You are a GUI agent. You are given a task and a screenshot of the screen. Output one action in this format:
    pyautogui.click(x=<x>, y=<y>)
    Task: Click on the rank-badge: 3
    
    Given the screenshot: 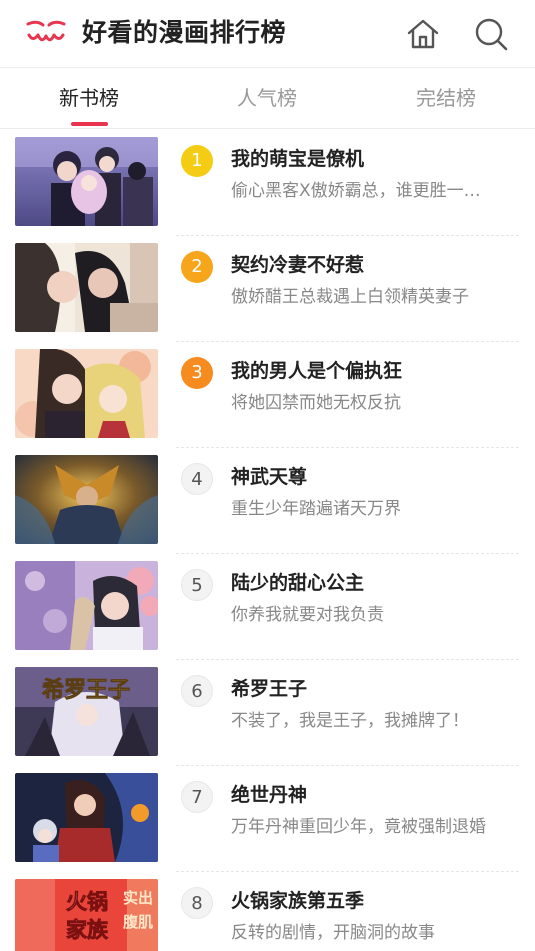 What is the action you would take?
    pyautogui.click(x=197, y=373)
    